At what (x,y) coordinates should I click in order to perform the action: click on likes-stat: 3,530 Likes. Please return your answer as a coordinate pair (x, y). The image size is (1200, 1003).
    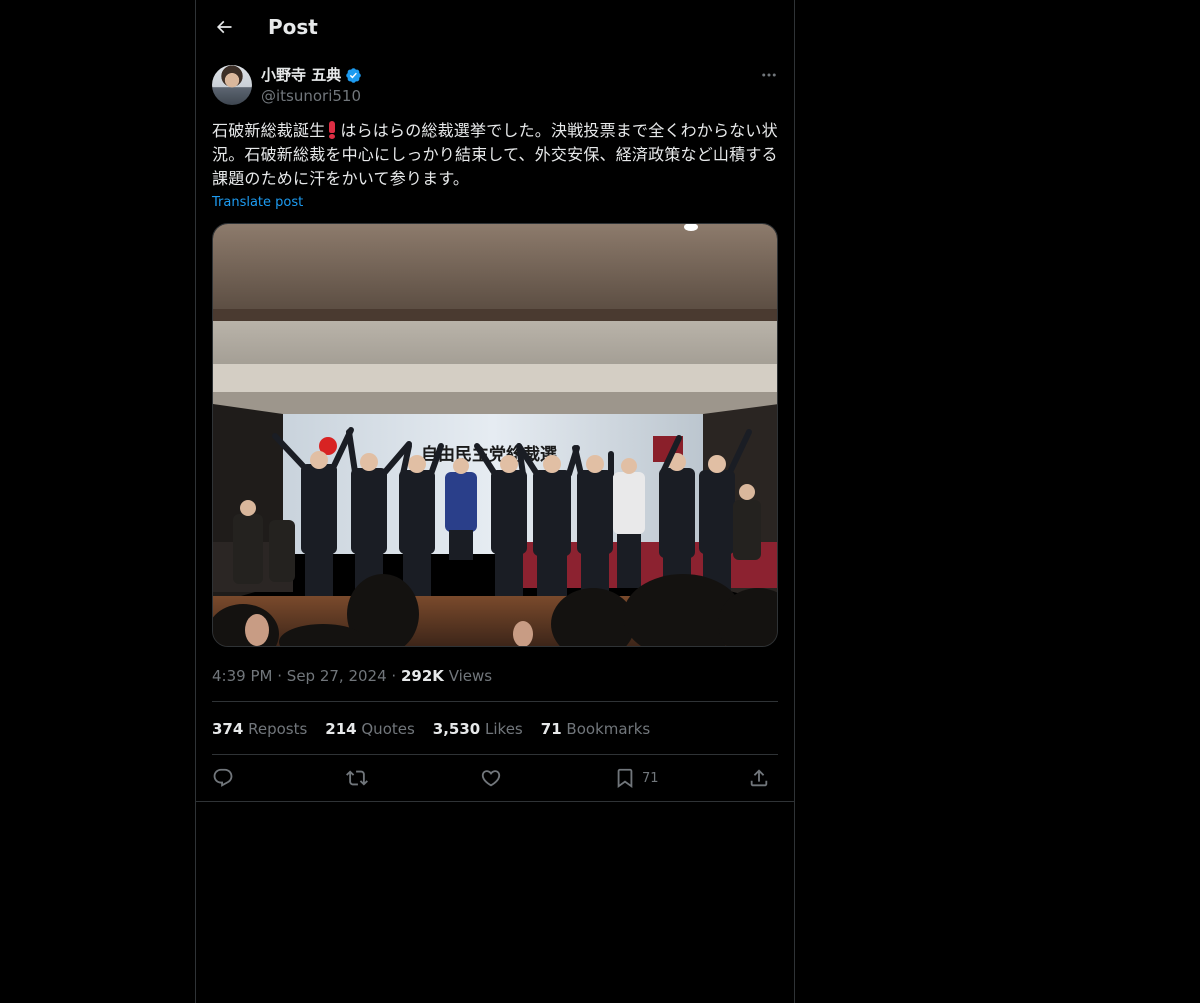
    Looking at the image, I should click on (478, 729).